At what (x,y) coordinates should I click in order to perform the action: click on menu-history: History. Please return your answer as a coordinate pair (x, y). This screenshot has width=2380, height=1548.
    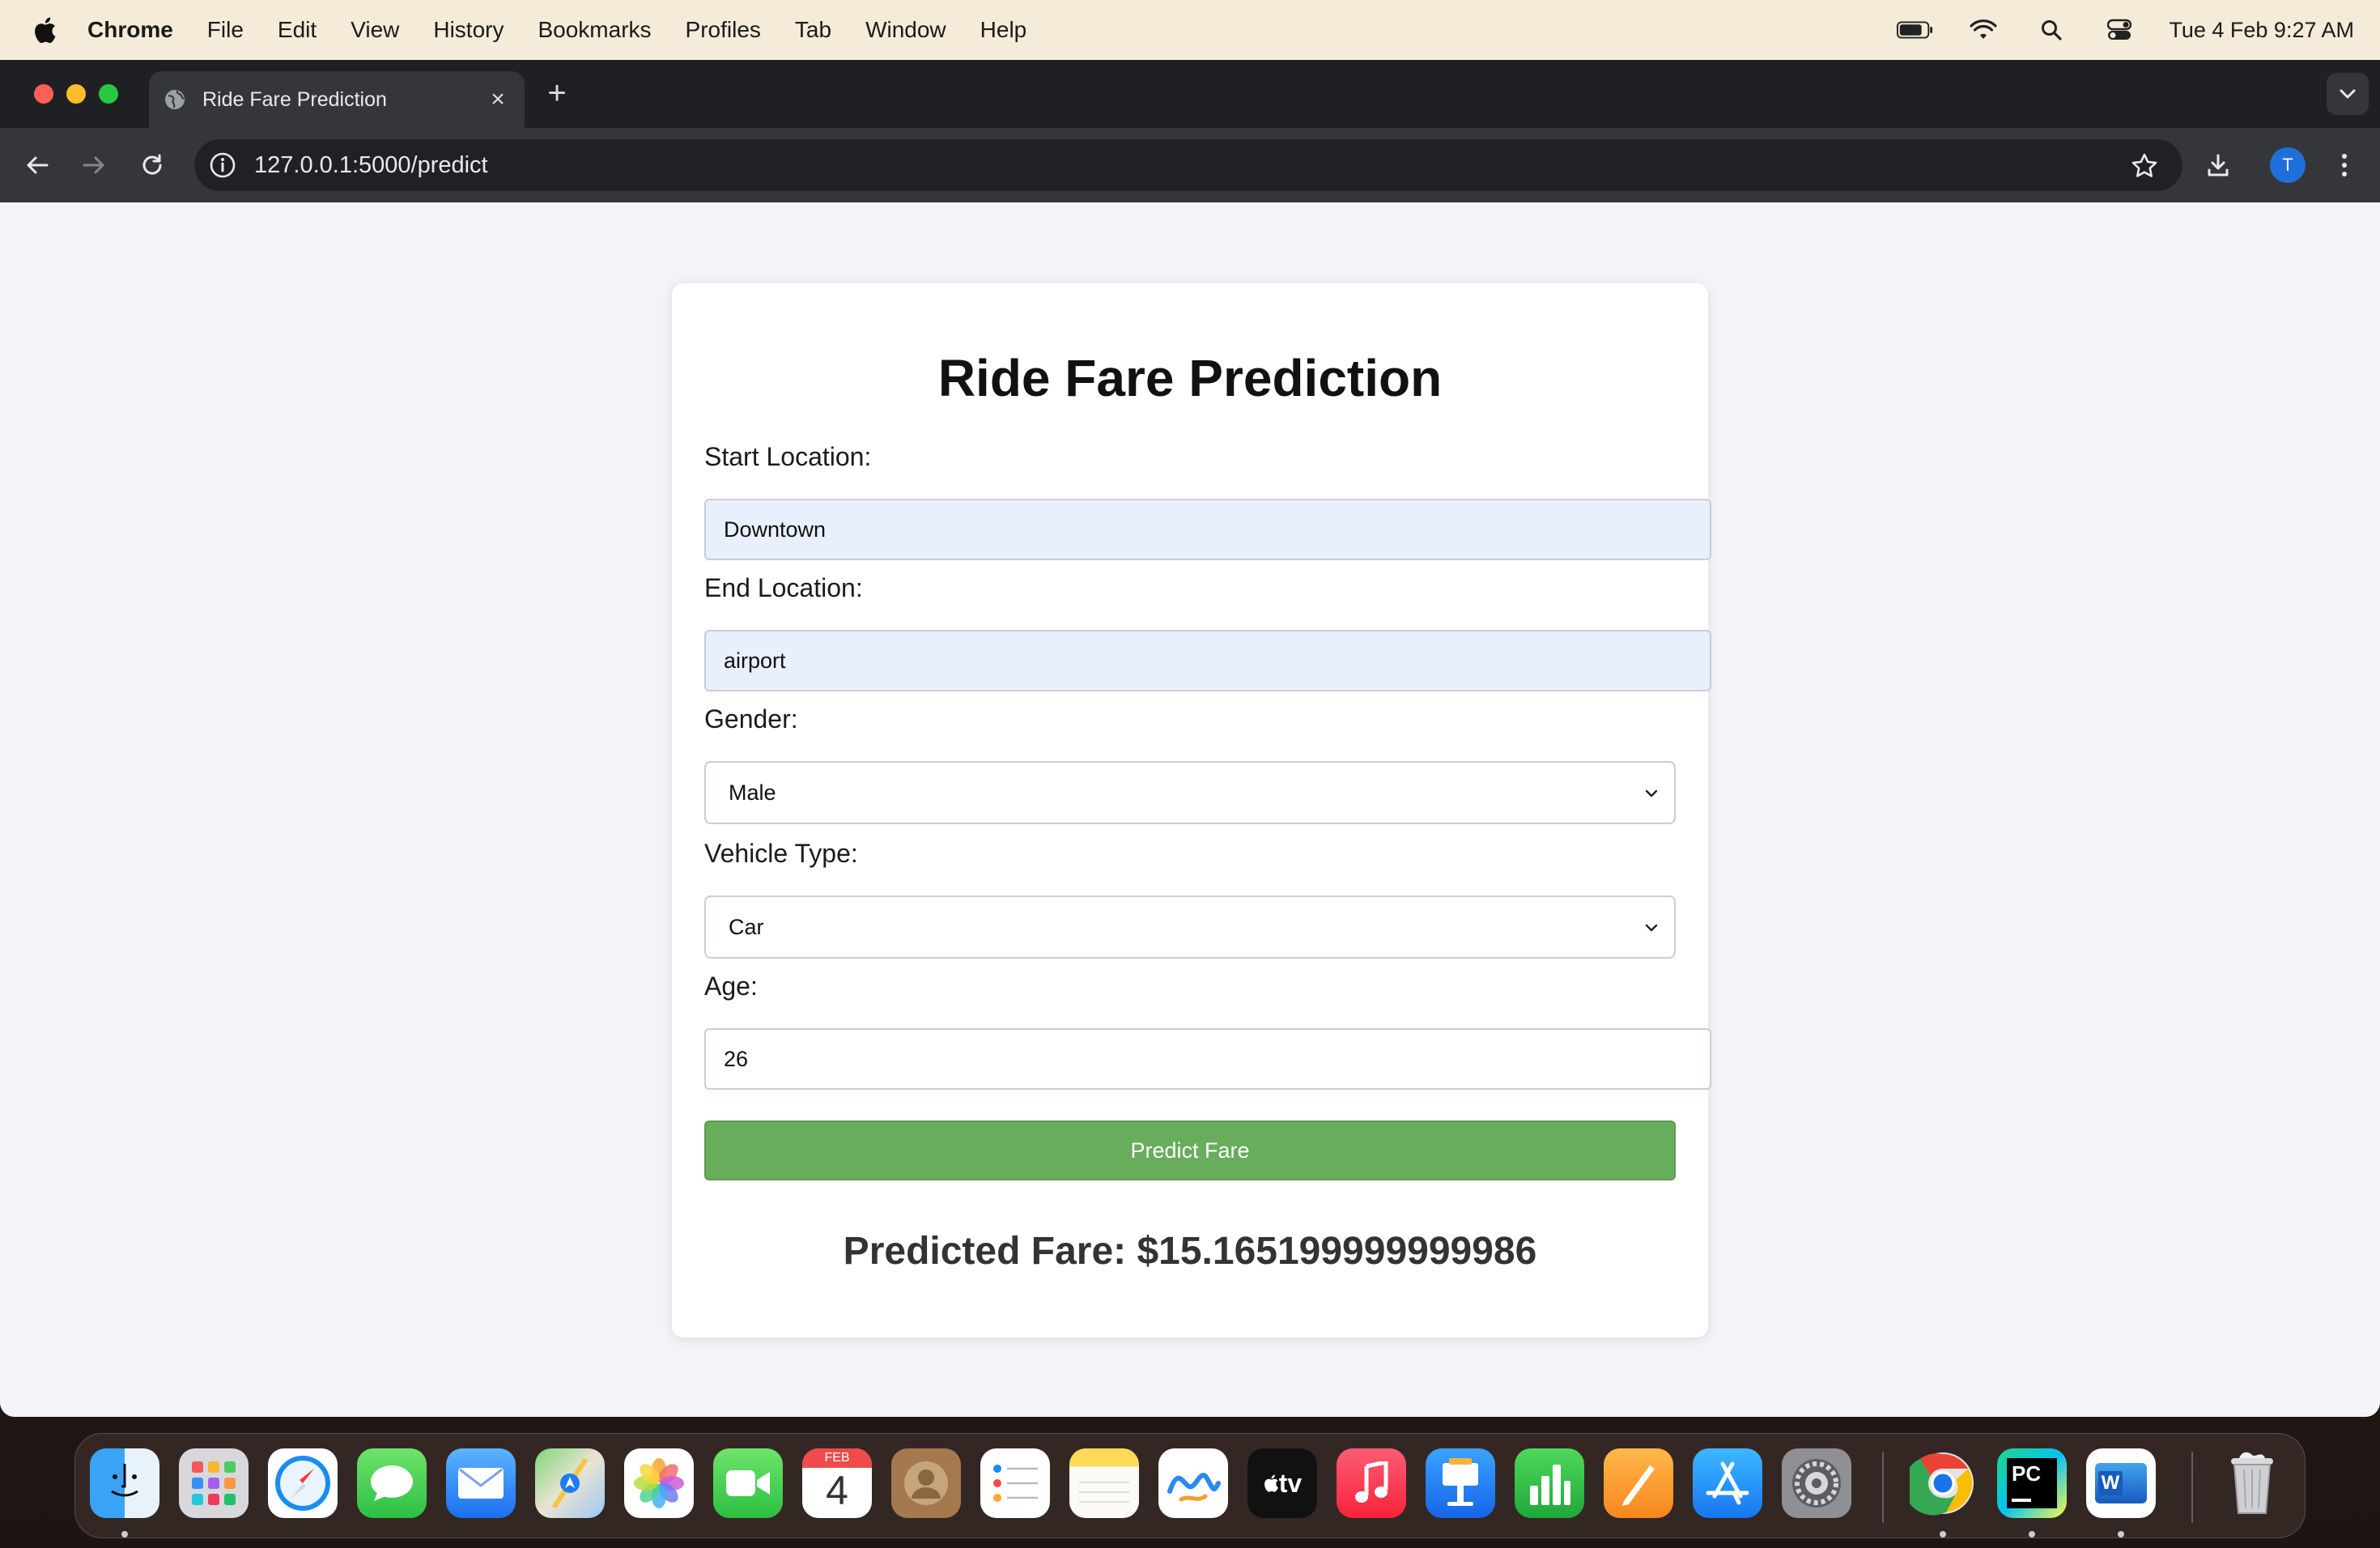
    Looking at the image, I should click on (468, 30).